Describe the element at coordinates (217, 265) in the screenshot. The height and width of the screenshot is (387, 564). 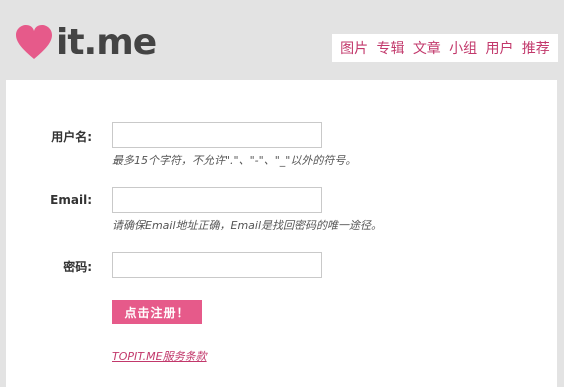
I see `password-input` at that location.